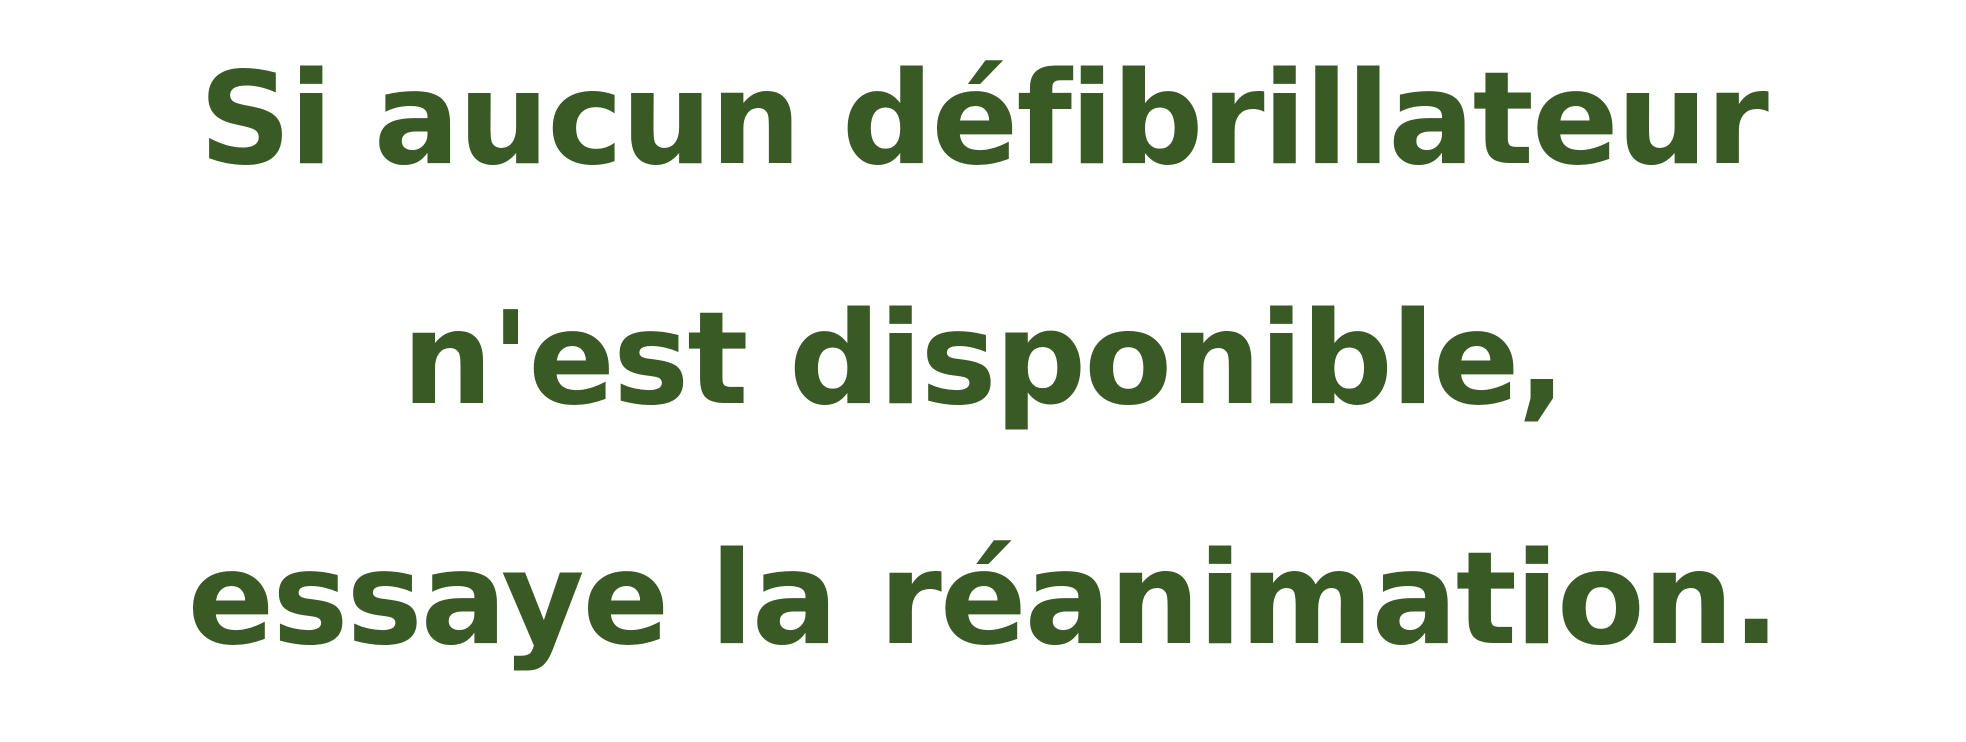 The width and height of the screenshot is (1966, 742). What do you see at coordinates (983, 359) in the screenshot?
I see `message-line-2: n'est disponible,` at bounding box center [983, 359].